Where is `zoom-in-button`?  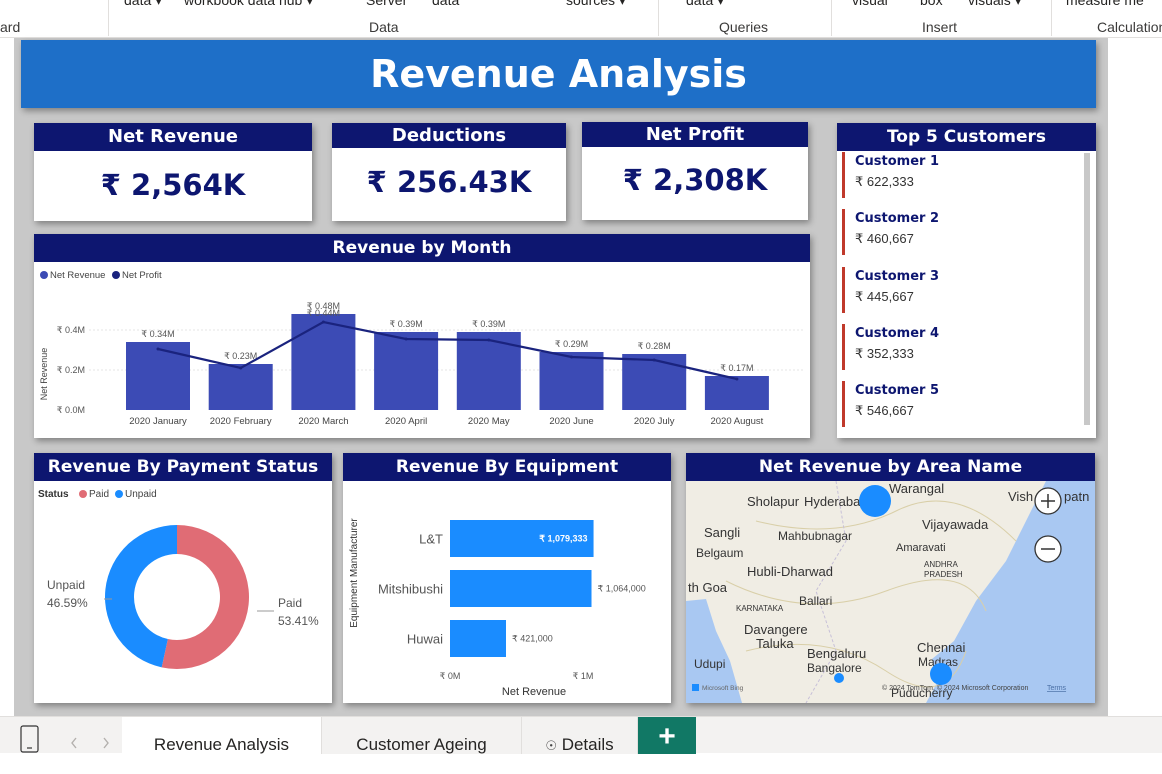
zoom-in-button is located at coordinates (1048, 501).